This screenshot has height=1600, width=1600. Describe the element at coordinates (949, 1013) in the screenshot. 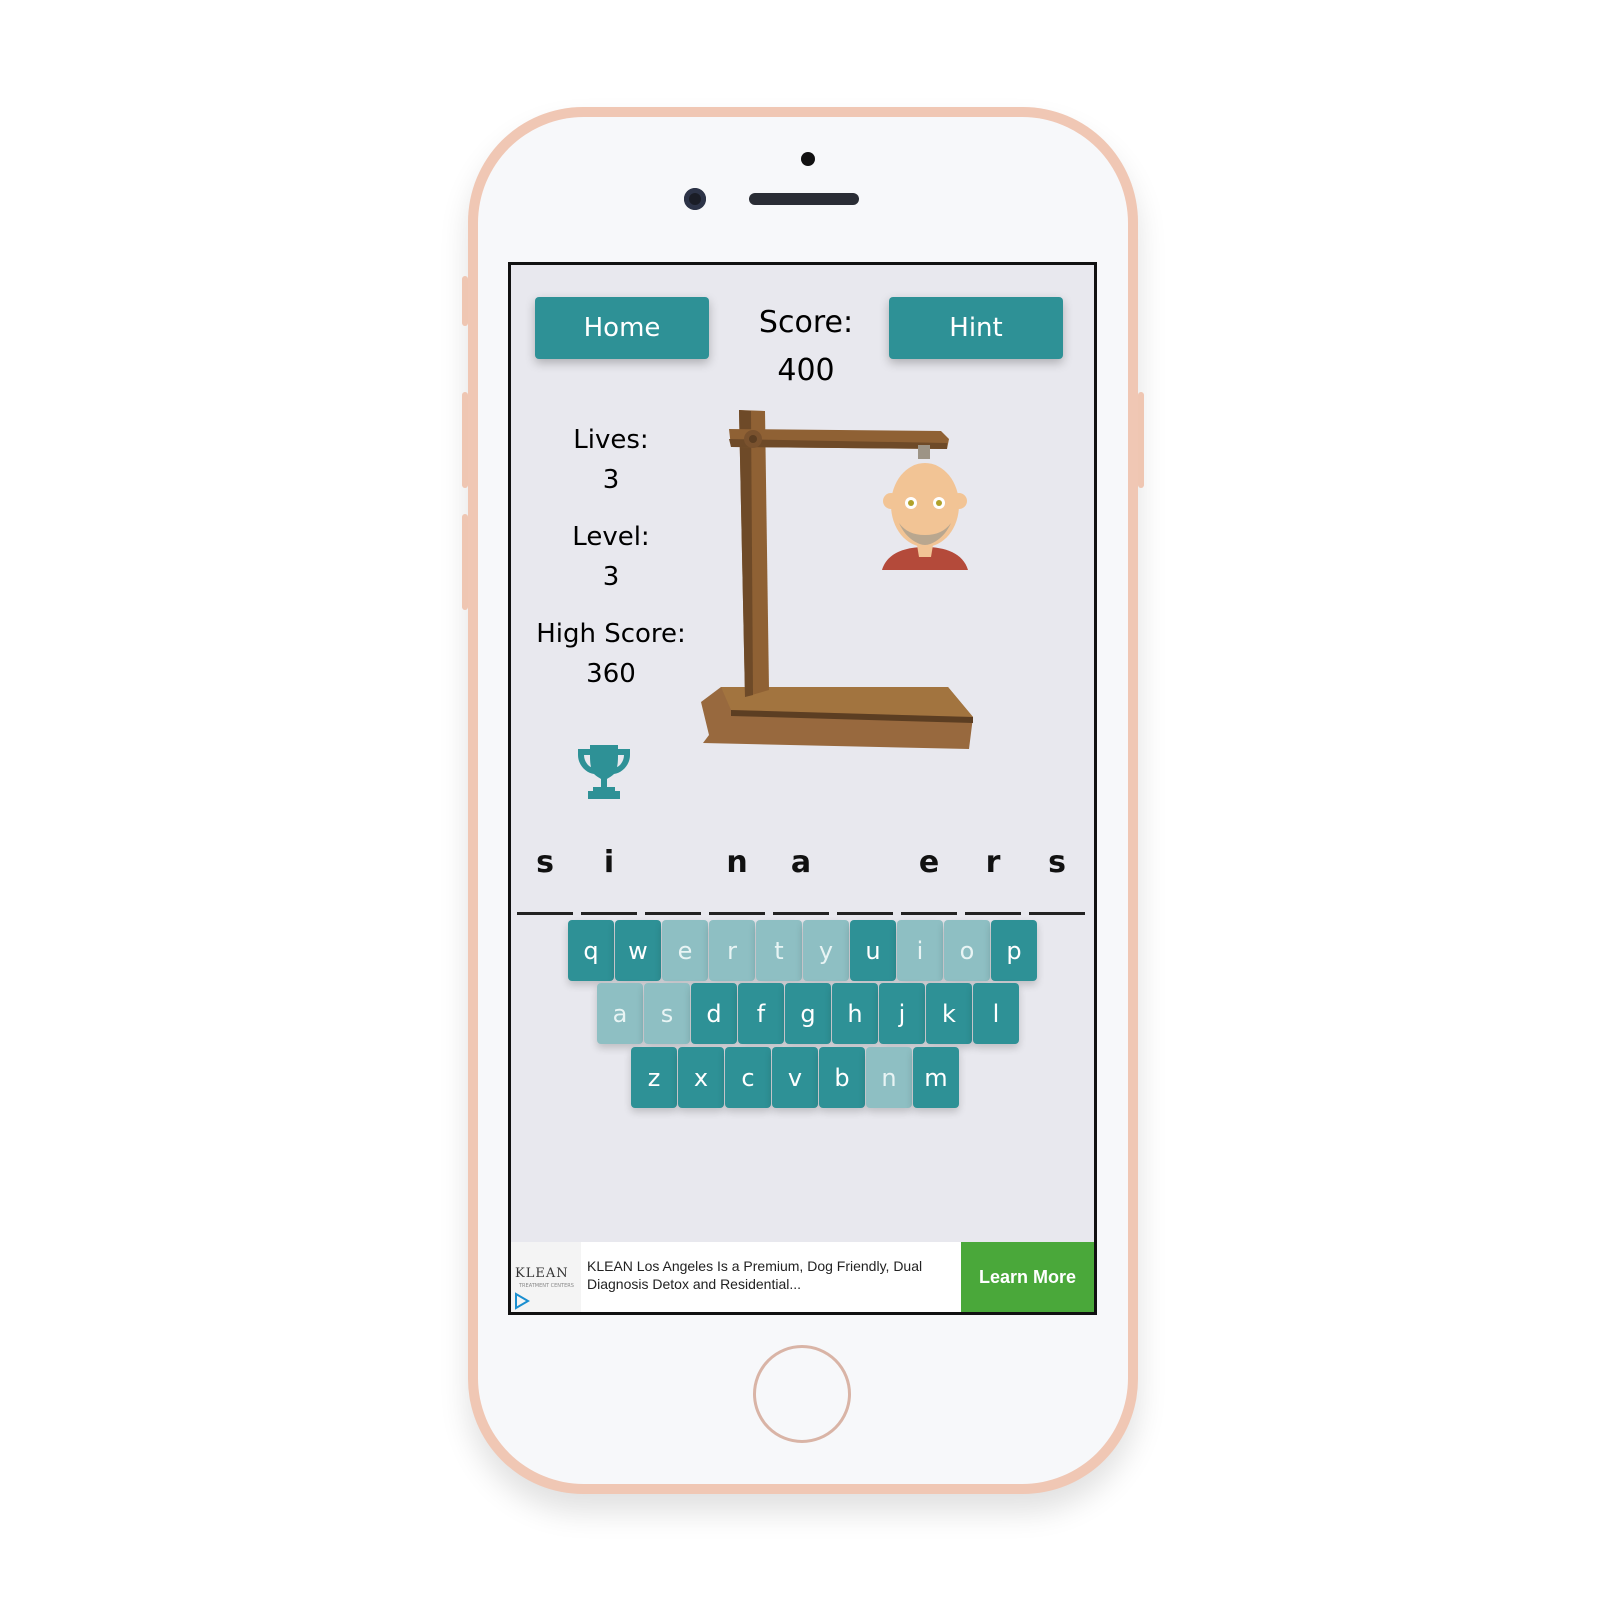

I see `key-k: k` at that location.